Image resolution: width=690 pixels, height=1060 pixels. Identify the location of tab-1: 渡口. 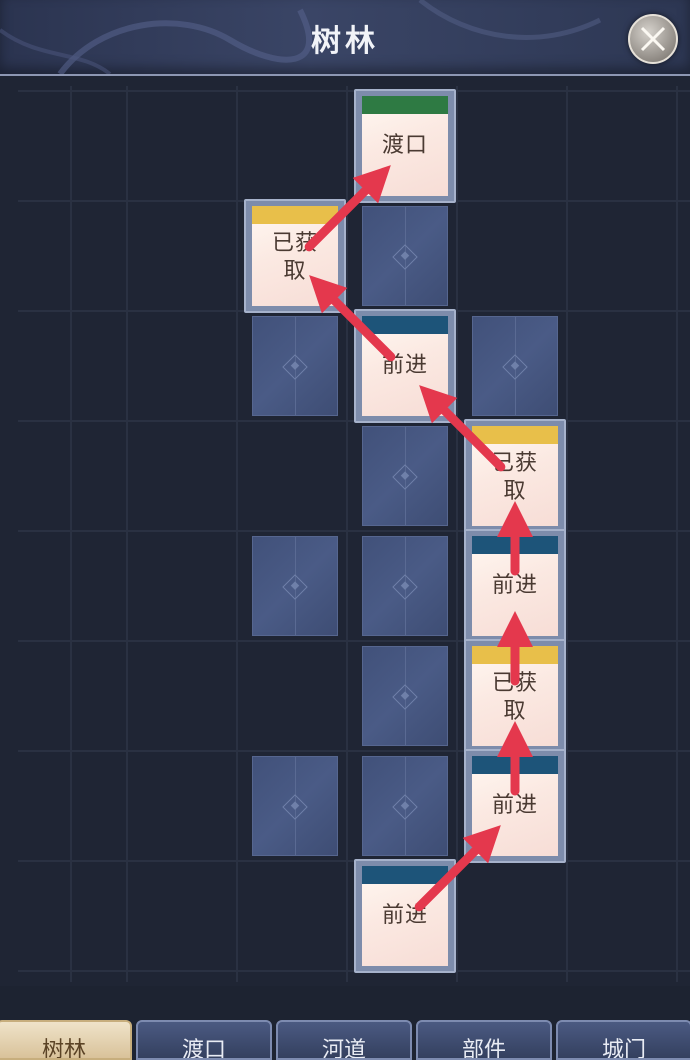
(204, 1040).